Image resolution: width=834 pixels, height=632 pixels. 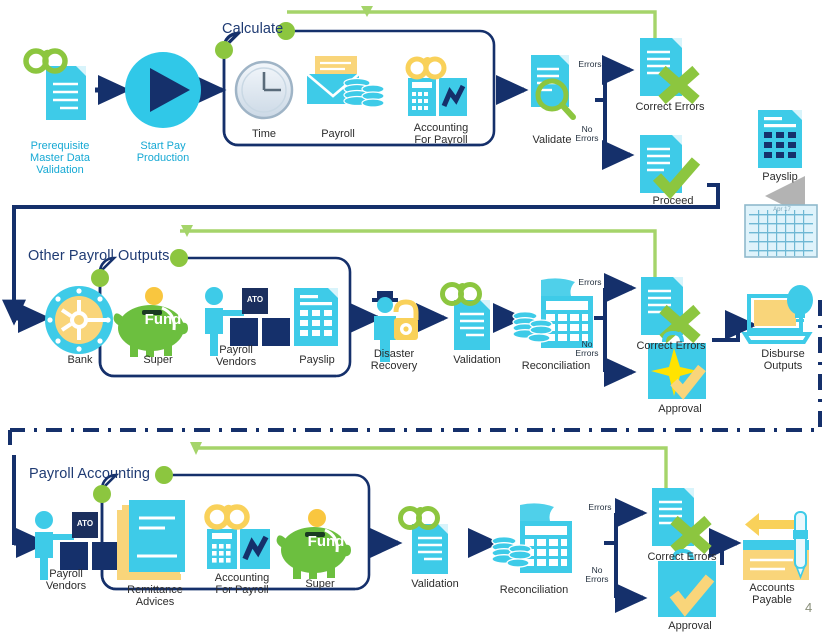 What do you see at coordinates (237, 536) in the screenshot?
I see `glasses-calculator-chart-icon-r3` at bounding box center [237, 536].